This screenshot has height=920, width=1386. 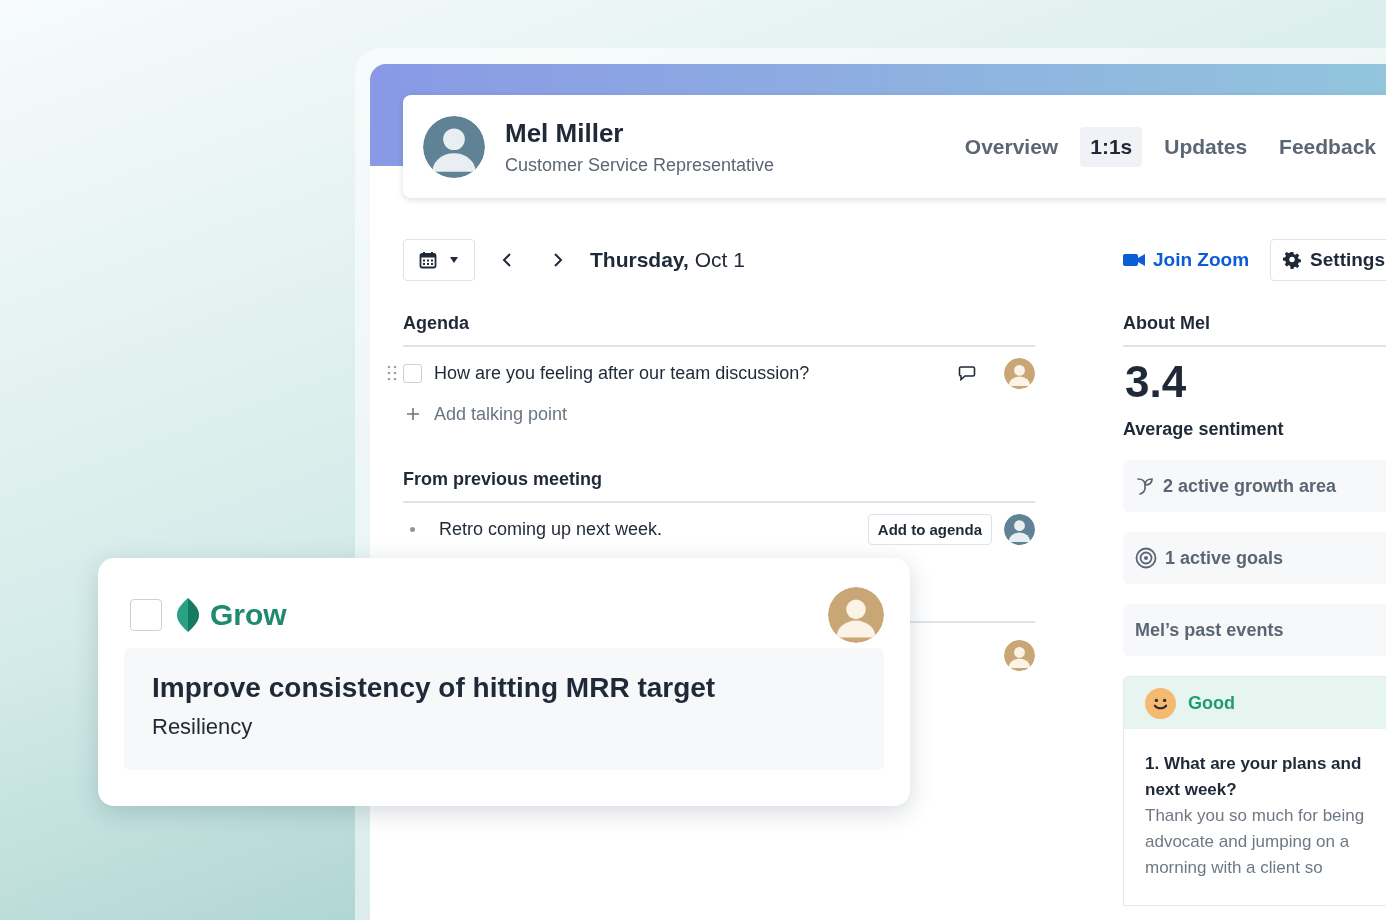 I want to click on talking-point: How are you feeling after our team discussion?, so click(x=622, y=373).